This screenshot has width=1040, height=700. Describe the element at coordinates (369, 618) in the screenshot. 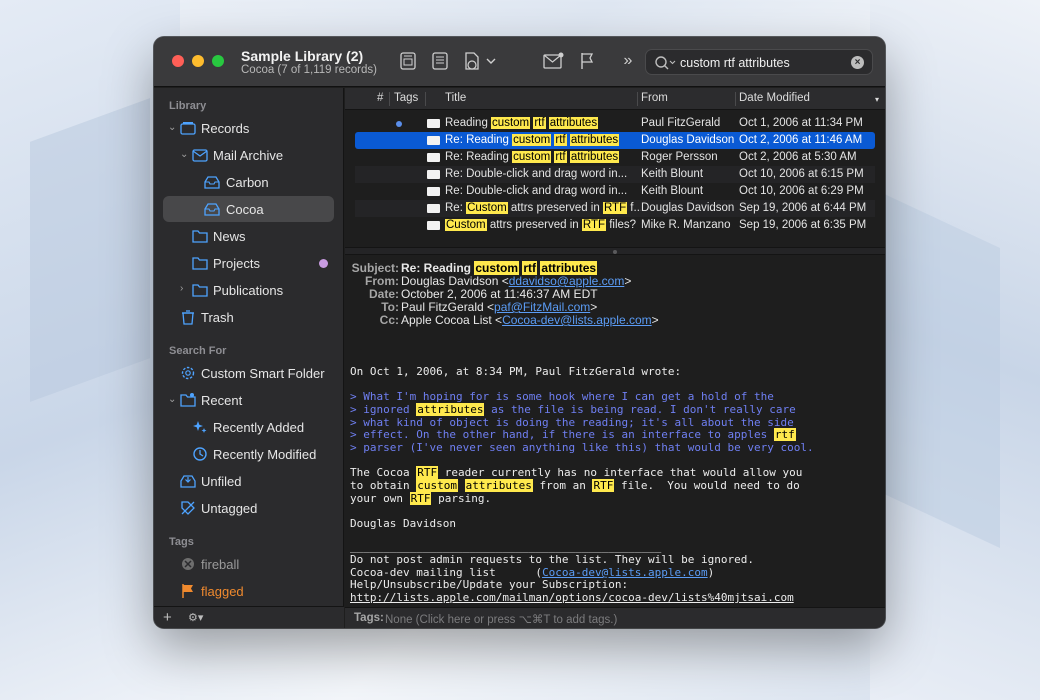

I see `tags-label: Tags:` at that location.